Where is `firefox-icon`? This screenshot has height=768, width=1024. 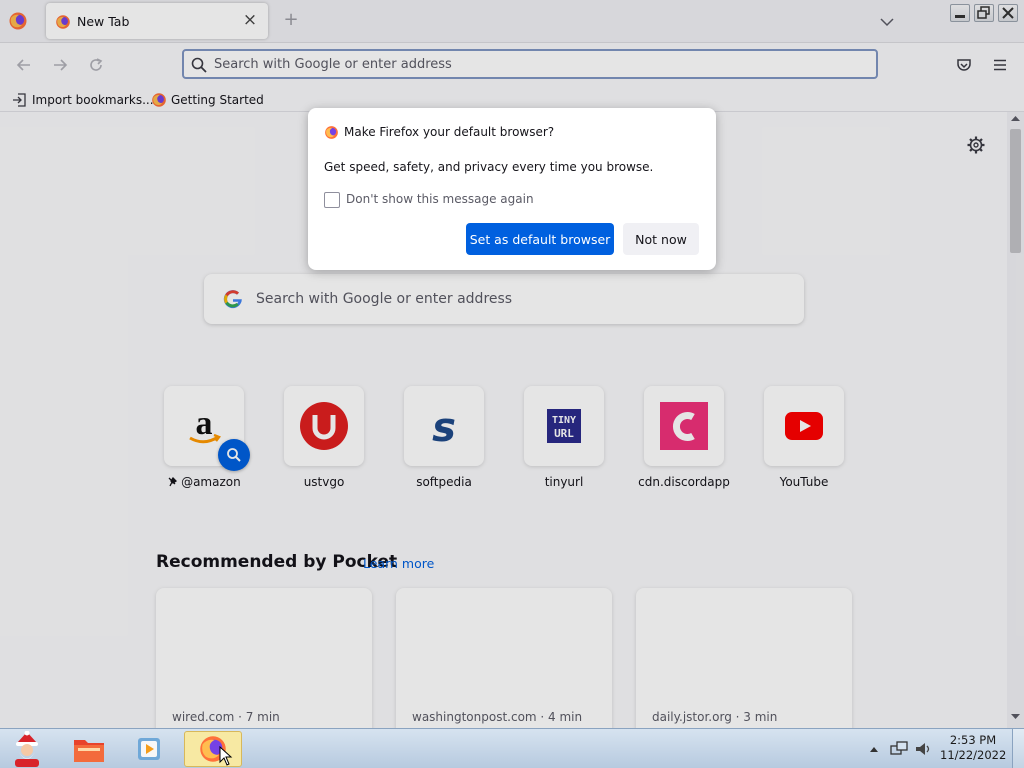 firefox-icon is located at coordinates (331, 132).